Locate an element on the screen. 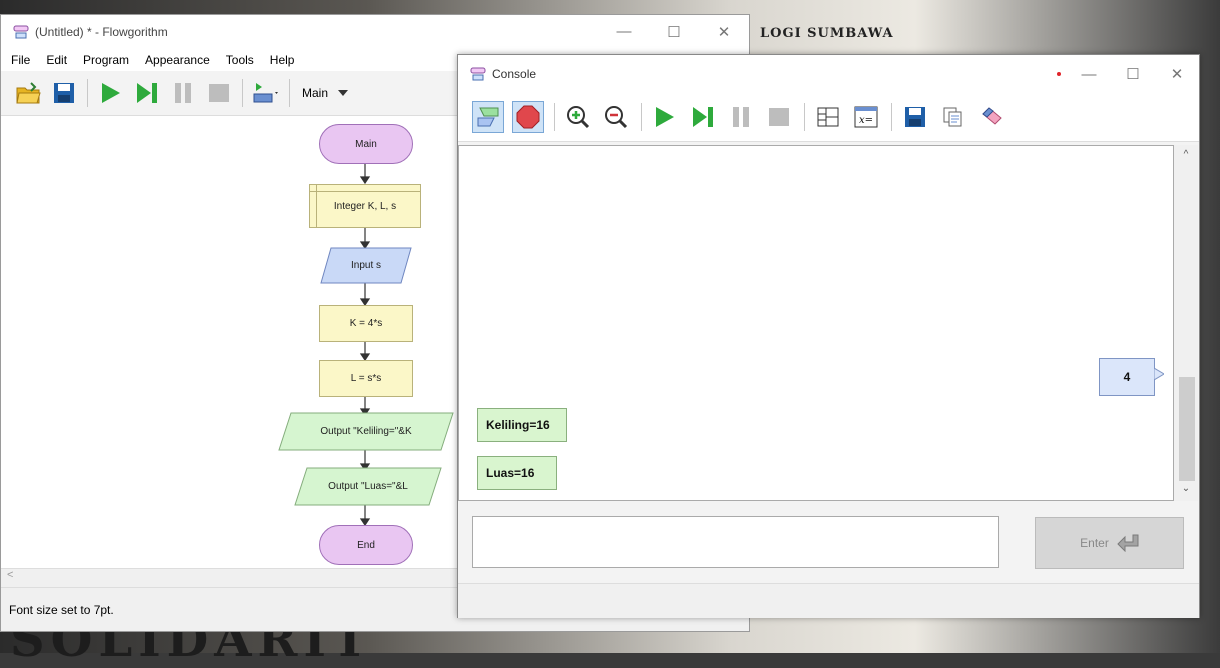 The width and height of the screenshot is (1220, 668). console-bottom-bar is located at coordinates (828, 600).